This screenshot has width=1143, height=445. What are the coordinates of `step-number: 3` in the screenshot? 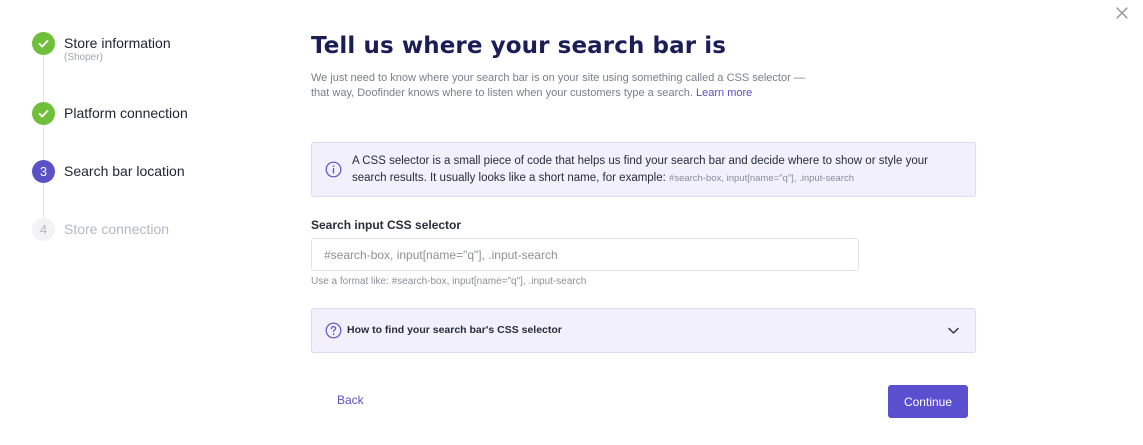 It's located at (43, 171).